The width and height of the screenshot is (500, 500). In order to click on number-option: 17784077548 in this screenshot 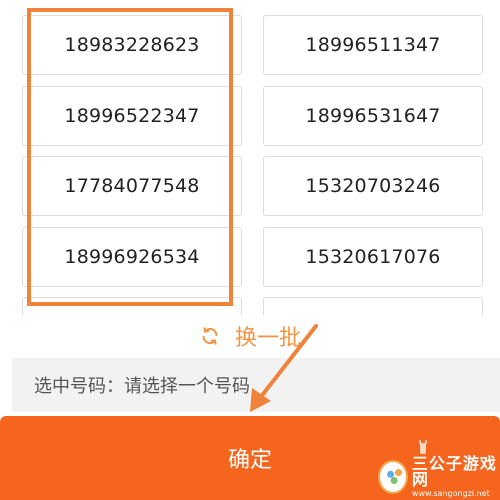, I will do `click(132, 186)`.